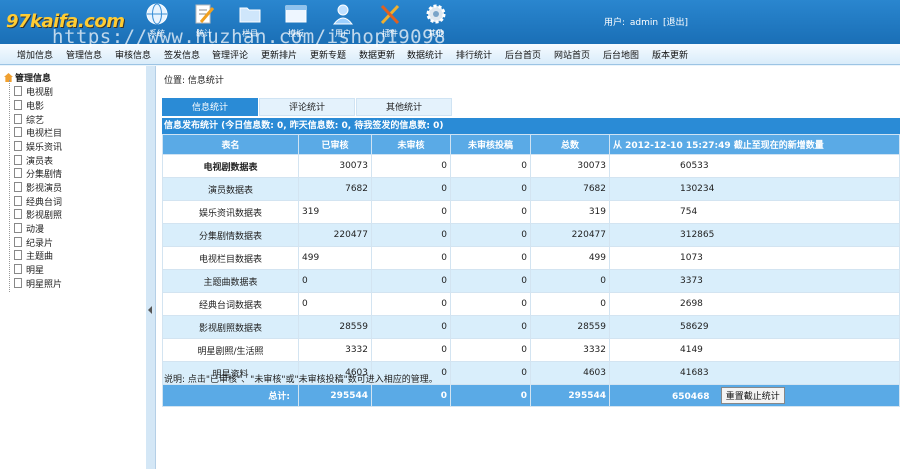 This screenshot has width=900, height=469. What do you see at coordinates (523, 54) in the screenshot?
I see `menu-admin-home: 后台首页` at bounding box center [523, 54].